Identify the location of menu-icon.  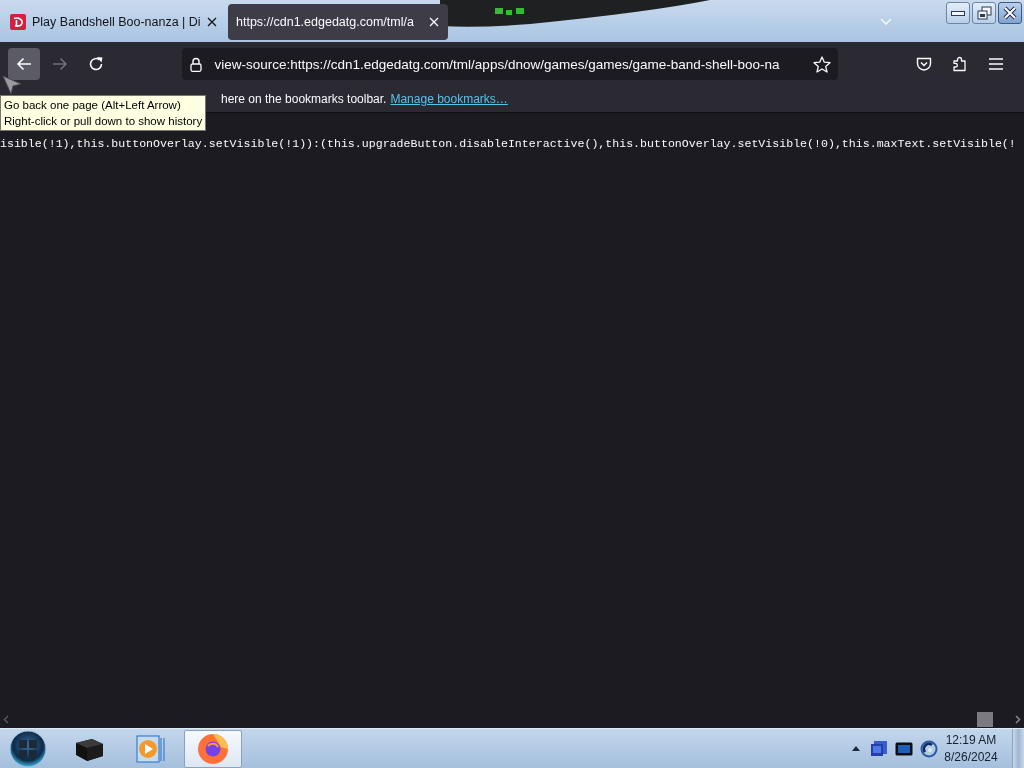
(996, 64).